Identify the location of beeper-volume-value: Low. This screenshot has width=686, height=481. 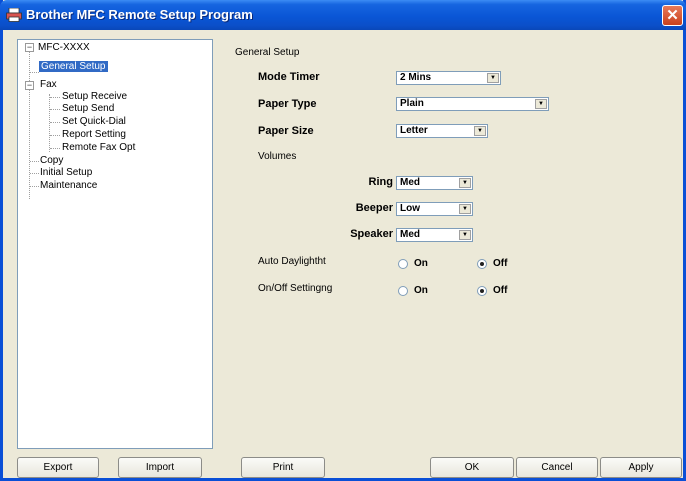
(410, 208).